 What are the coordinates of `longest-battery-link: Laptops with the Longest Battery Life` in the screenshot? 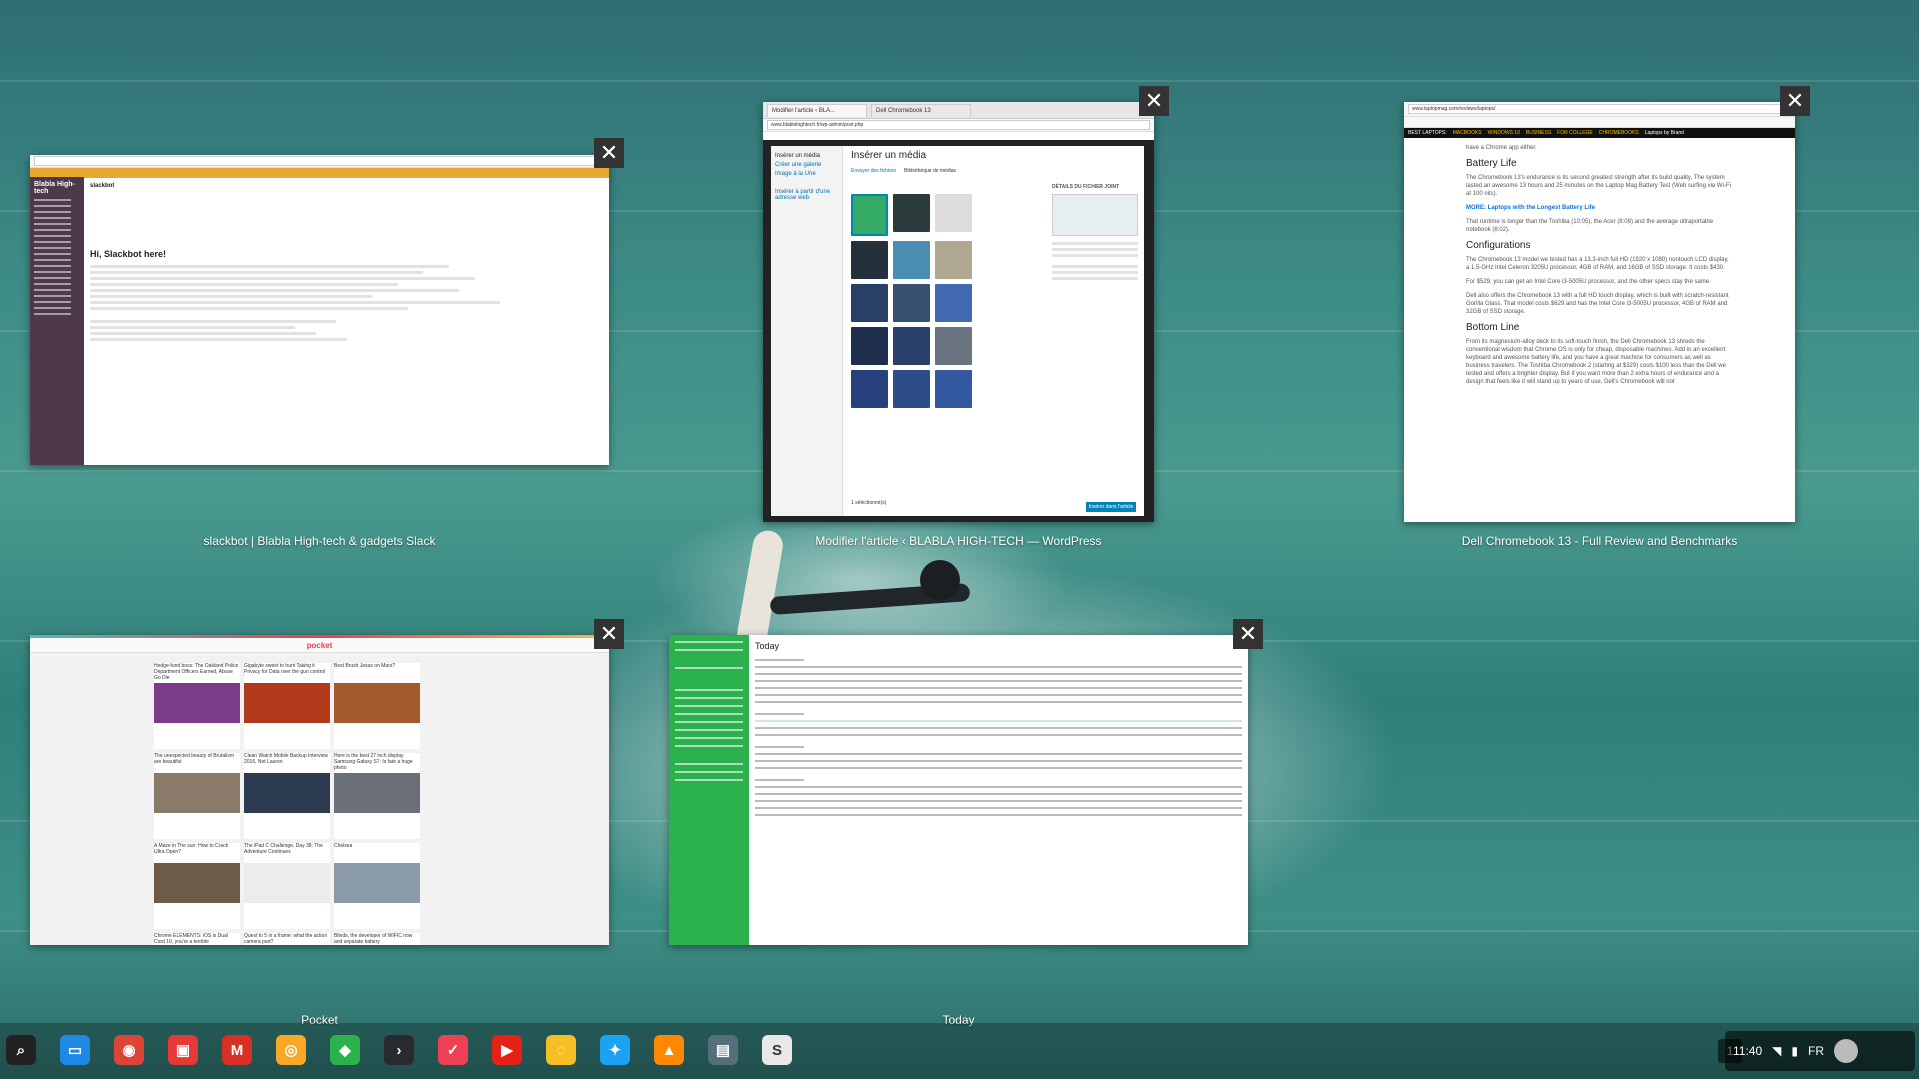 It's located at (1541, 208).